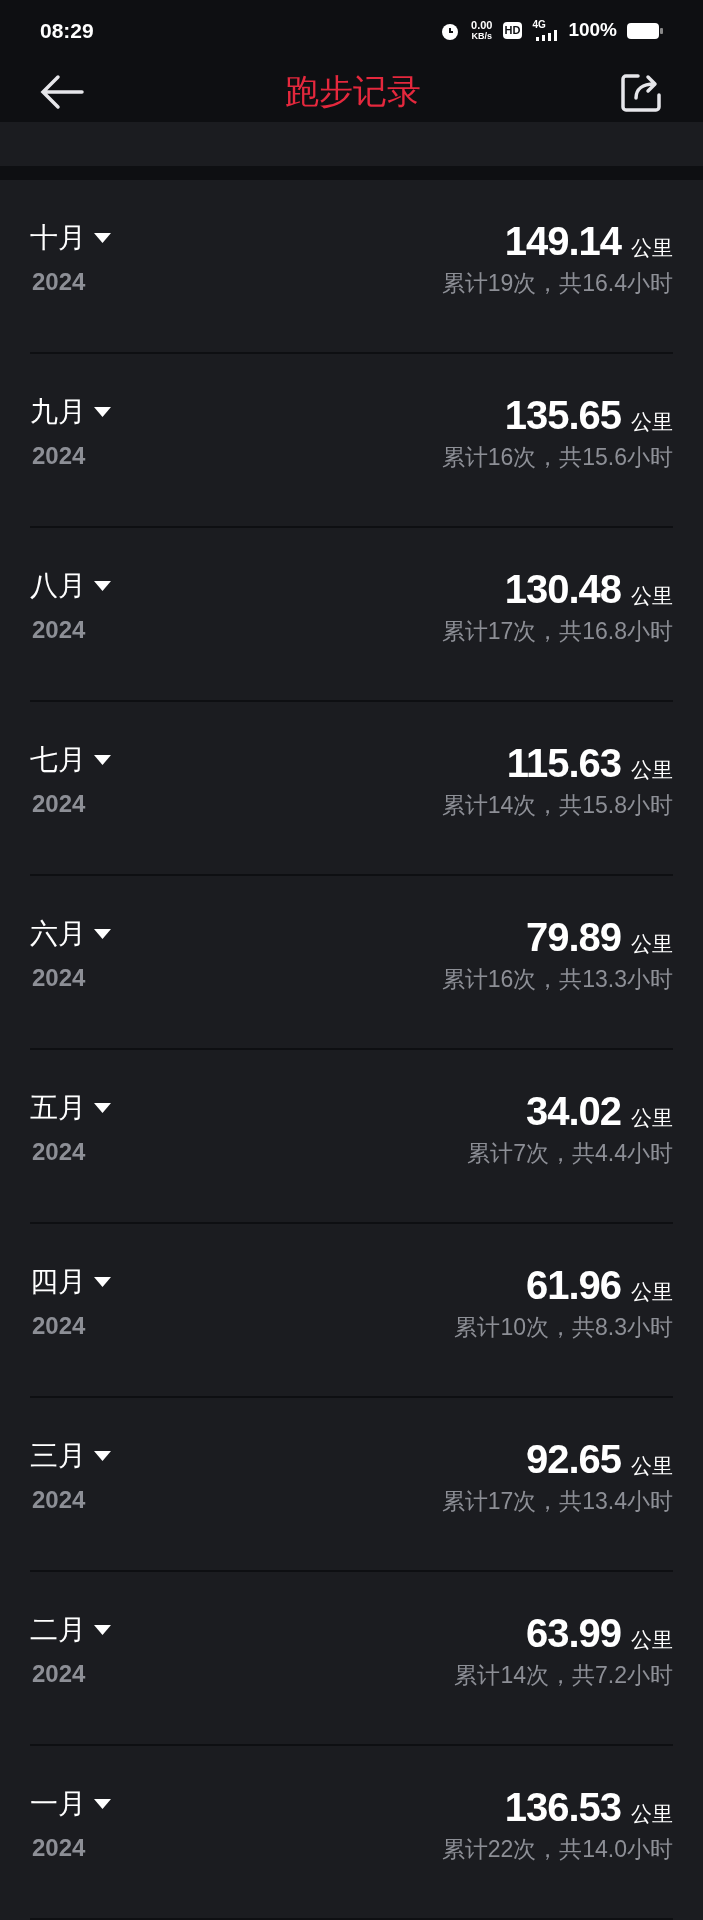 Image resolution: width=703 pixels, height=1920 pixels. Describe the element at coordinates (557, 1502) in the screenshot. I see `run-summary: 累计17次，共13.4小时` at that location.